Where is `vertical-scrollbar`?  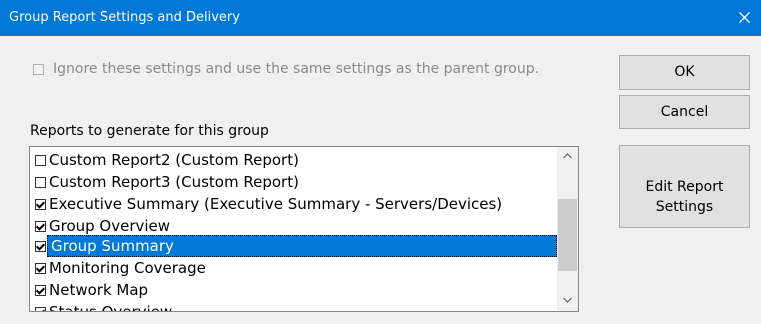
vertical-scrollbar is located at coordinates (567, 229).